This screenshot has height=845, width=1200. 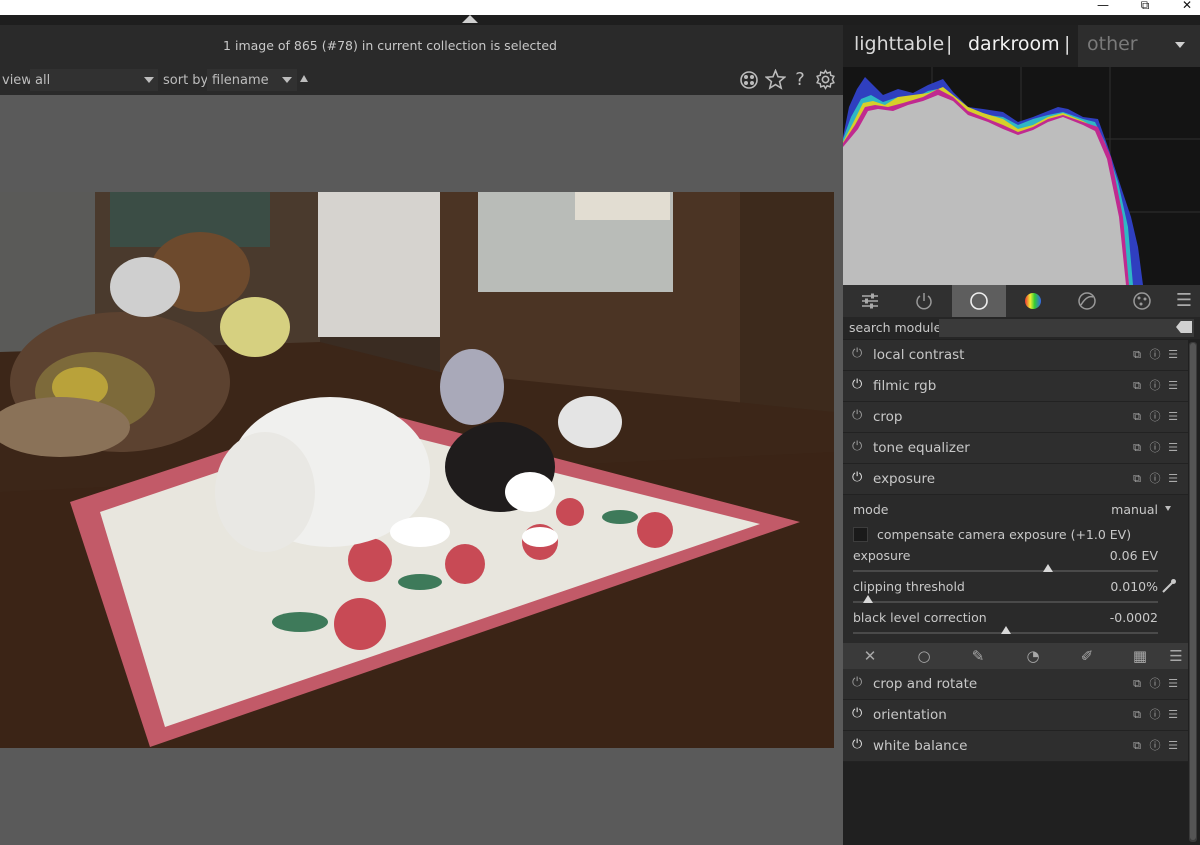 What do you see at coordinates (870, 656) in the screenshot?
I see `mask-off-icon: ✕` at bounding box center [870, 656].